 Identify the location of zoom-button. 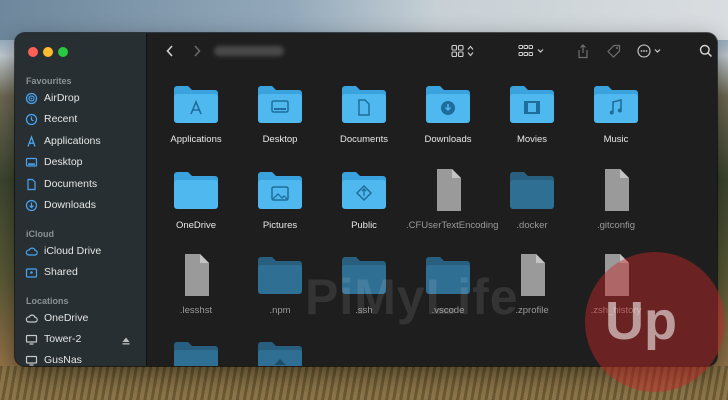
(63, 52).